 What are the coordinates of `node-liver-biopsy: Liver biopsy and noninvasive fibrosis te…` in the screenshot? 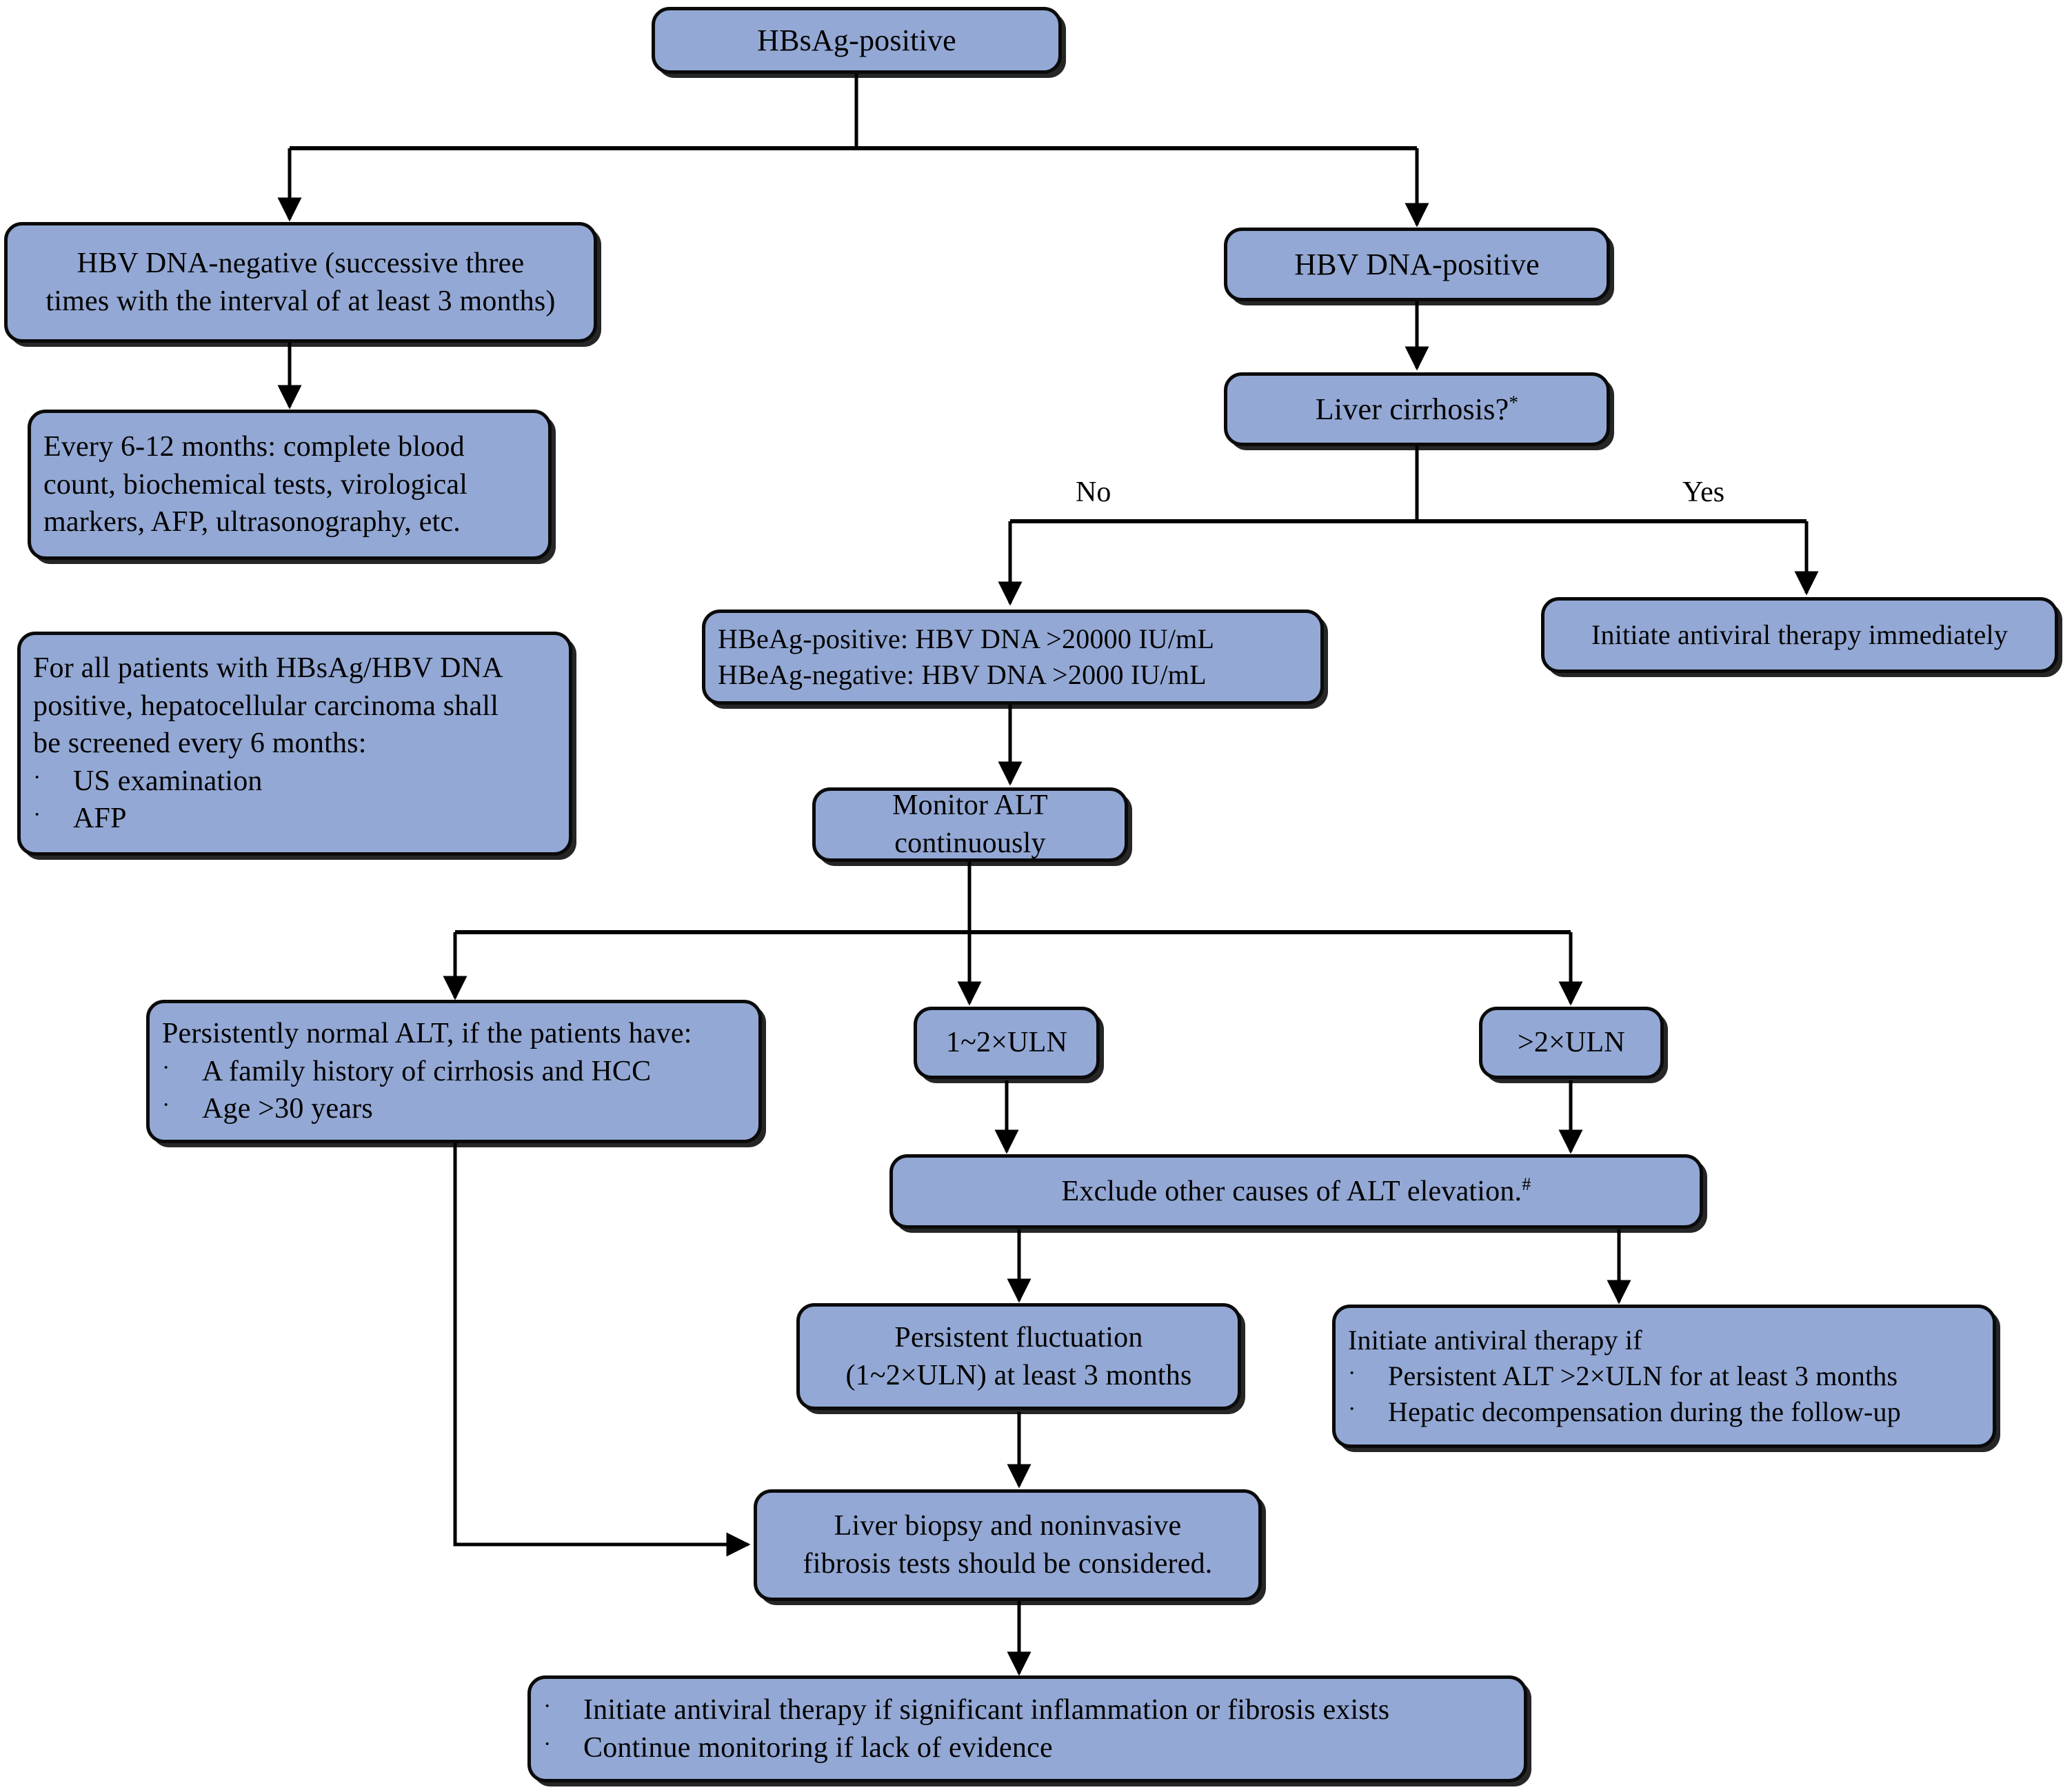 It's located at (1008, 1545).